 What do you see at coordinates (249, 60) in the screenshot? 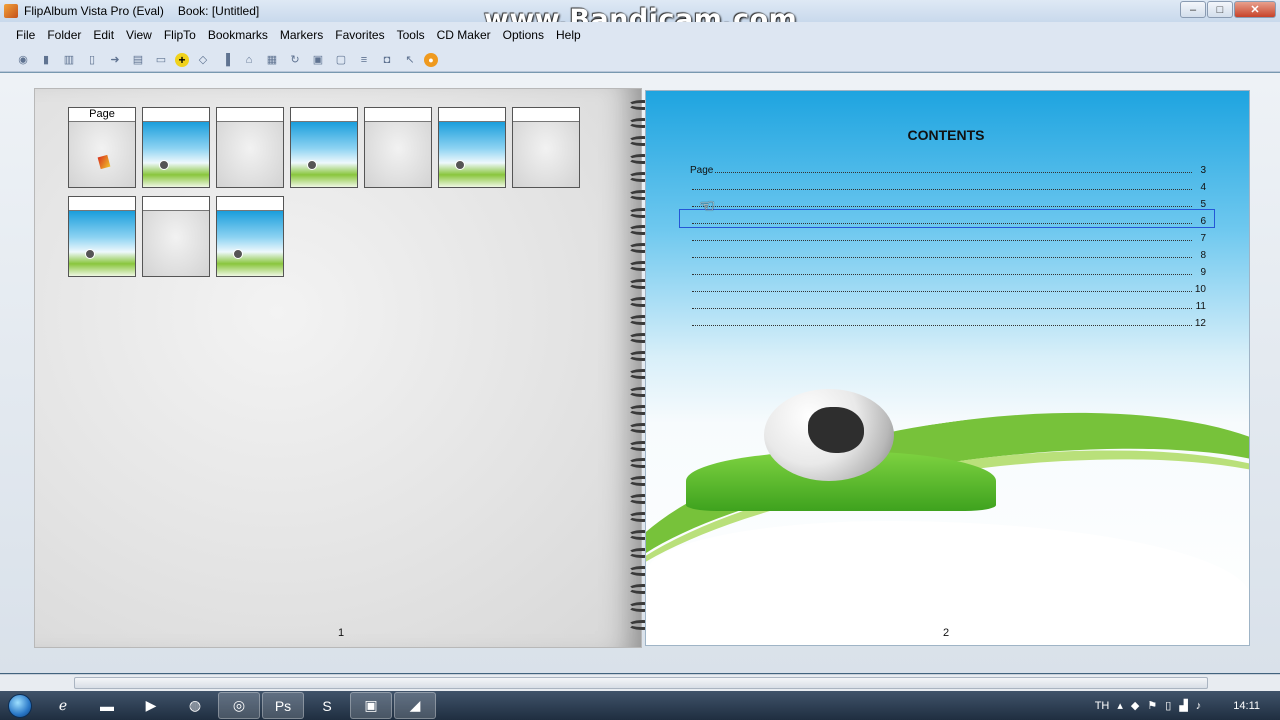
I see `tag-icon: ⌂` at bounding box center [249, 60].